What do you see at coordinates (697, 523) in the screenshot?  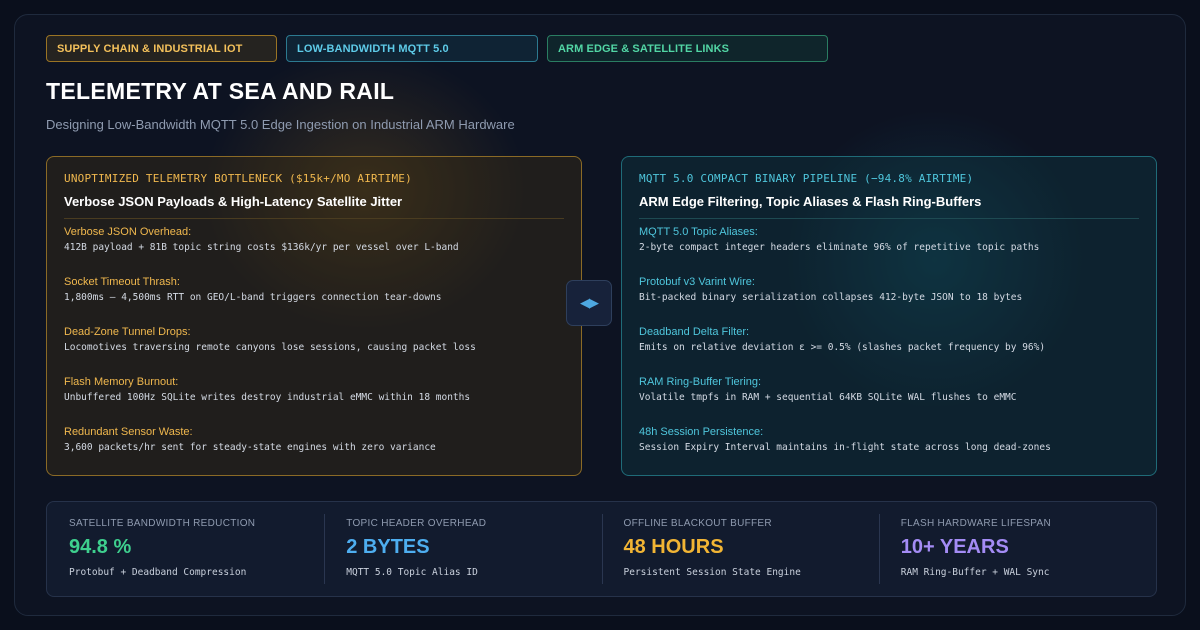 I see `stat-label: OFFLINE BLACKOUT BUFFER` at bounding box center [697, 523].